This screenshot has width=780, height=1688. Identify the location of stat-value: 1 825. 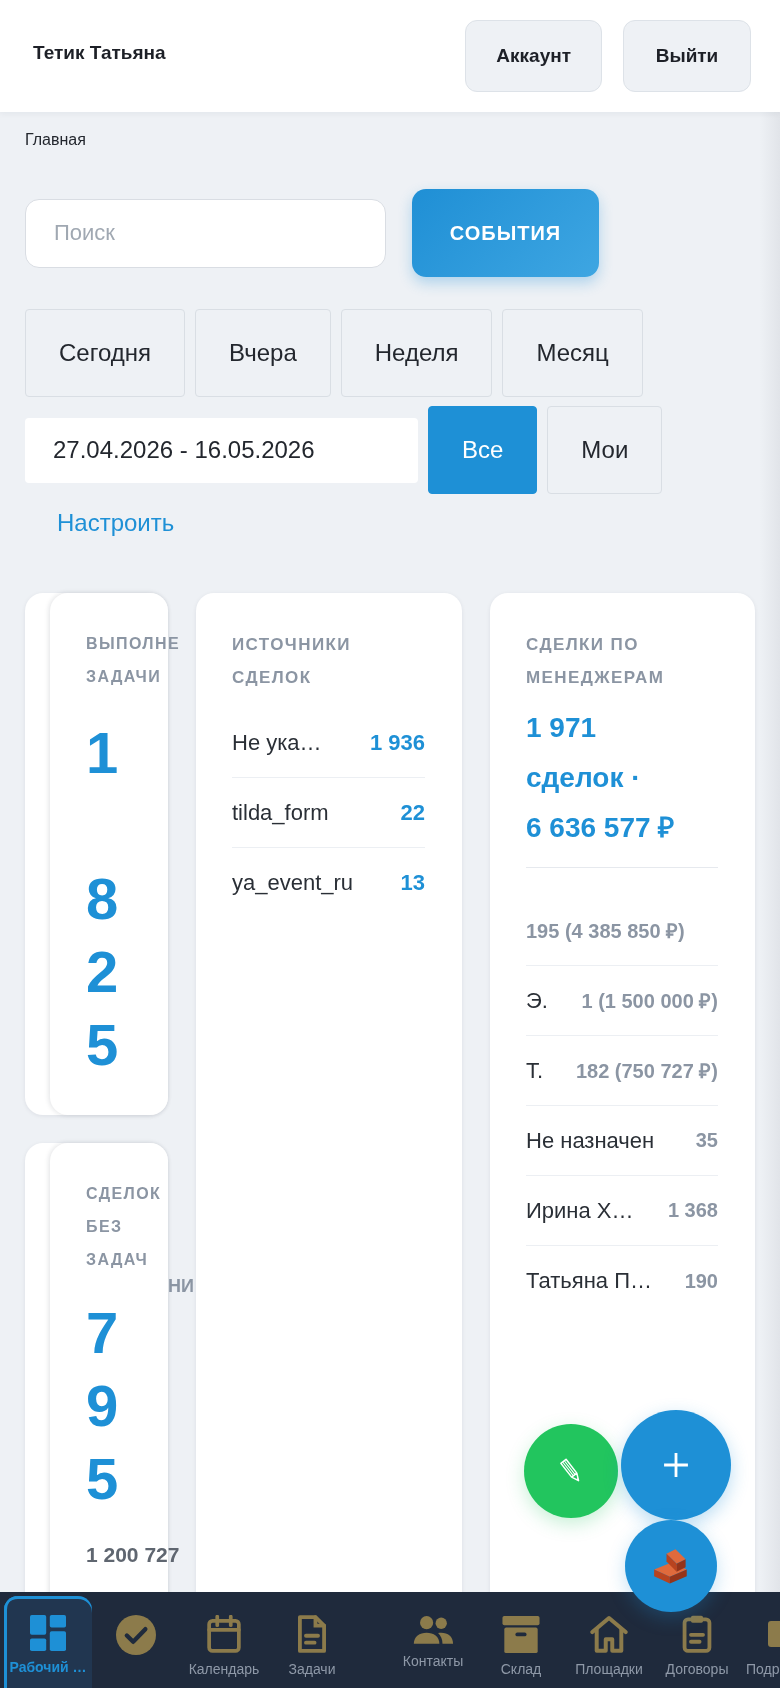
(103, 899).